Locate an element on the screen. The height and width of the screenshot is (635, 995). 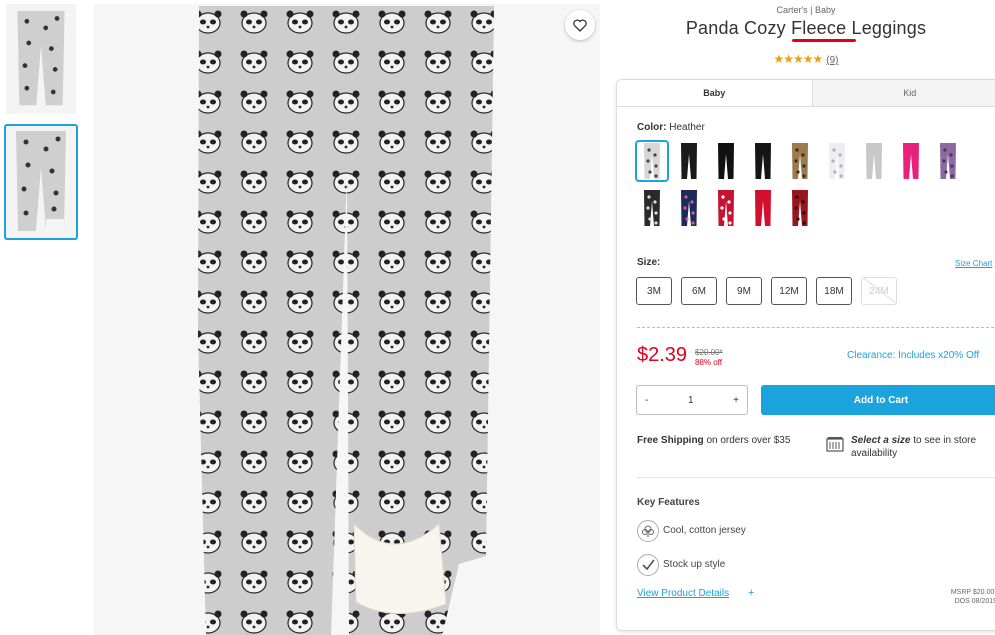
color-swatch-heather-panda is located at coordinates (652, 161).